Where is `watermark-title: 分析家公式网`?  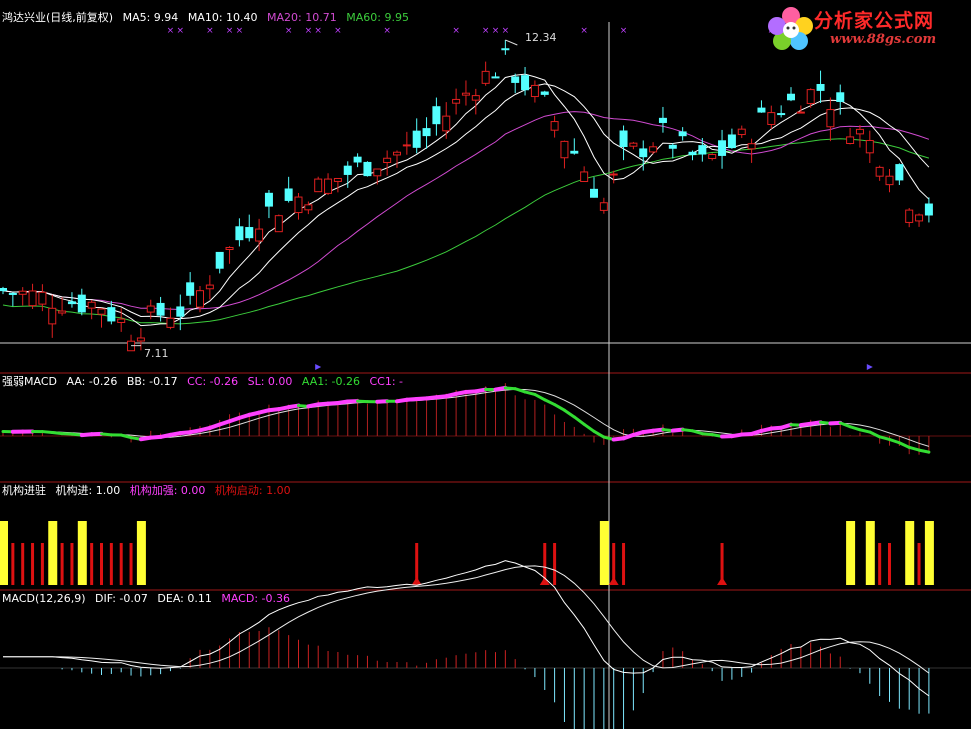 watermark-title: 分析家公式网 is located at coordinates (874, 21).